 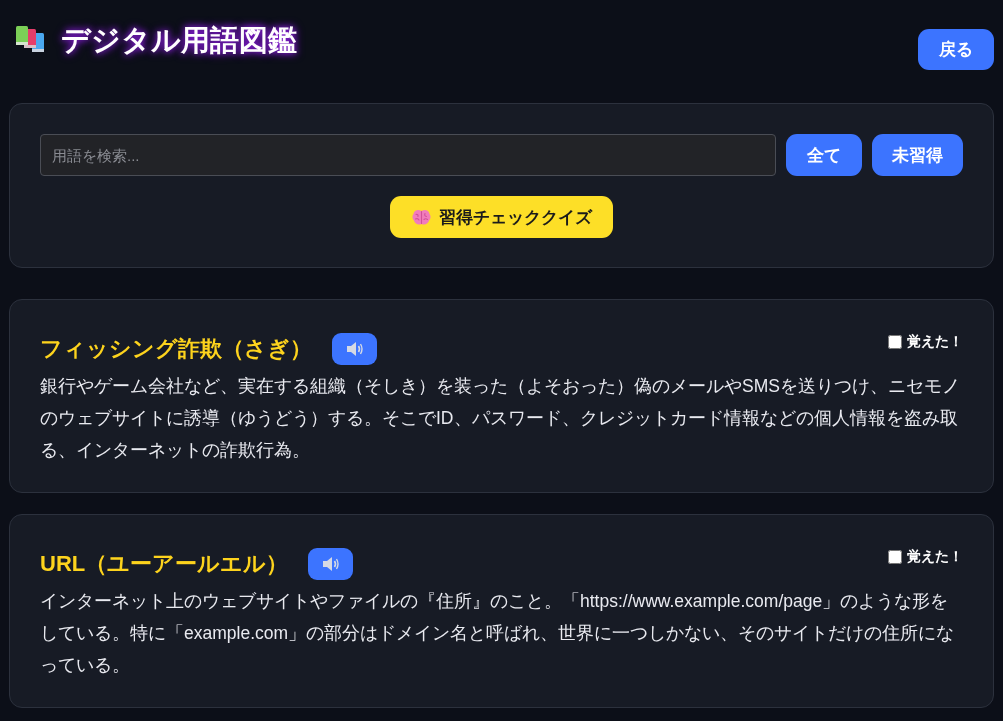 I want to click on back-button: 戻る, so click(x=956, y=49).